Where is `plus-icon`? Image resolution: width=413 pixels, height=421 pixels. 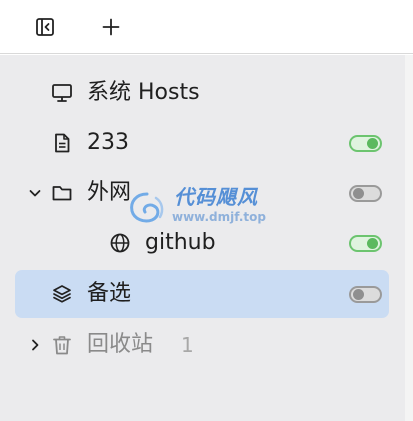
plus-icon is located at coordinates (111, 27).